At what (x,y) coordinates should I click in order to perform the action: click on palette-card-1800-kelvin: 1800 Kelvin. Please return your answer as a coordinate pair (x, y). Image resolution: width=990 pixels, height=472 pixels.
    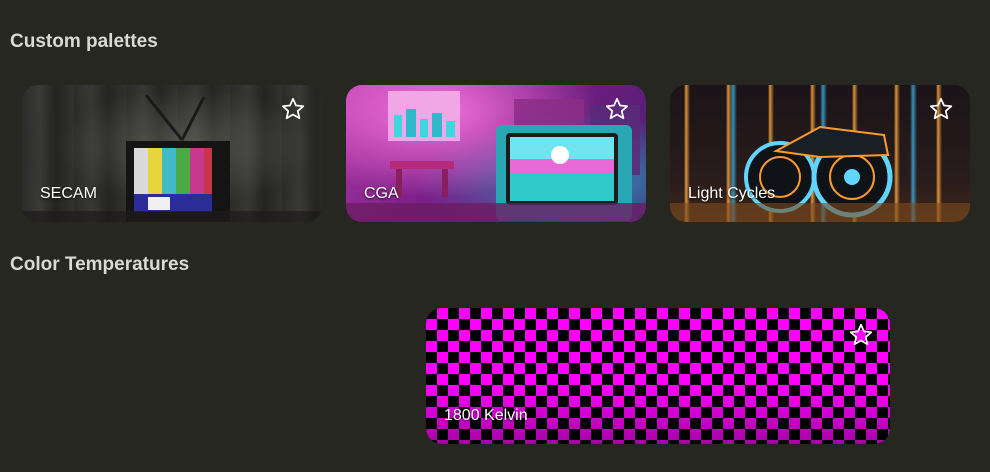
    Looking at the image, I should click on (658, 376).